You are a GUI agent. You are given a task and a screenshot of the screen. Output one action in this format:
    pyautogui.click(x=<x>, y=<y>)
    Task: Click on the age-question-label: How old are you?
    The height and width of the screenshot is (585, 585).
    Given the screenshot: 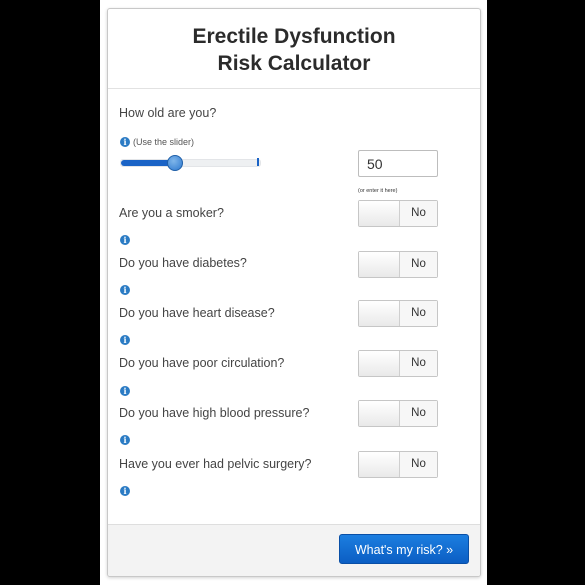 What is the action you would take?
    pyautogui.click(x=168, y=113)
    